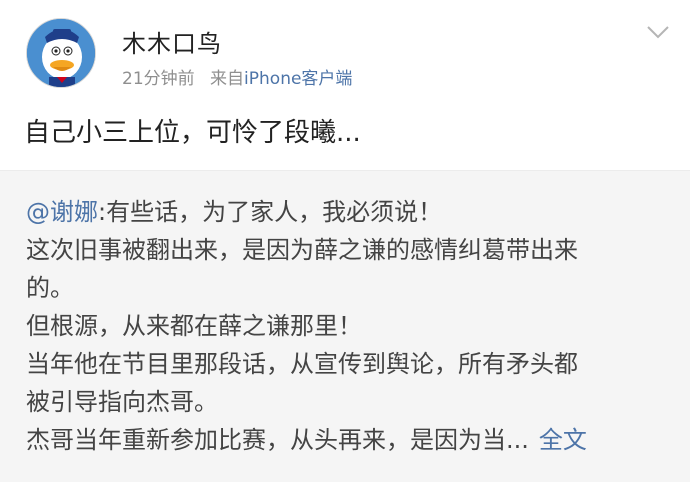  Describe the element at coordinates (302, 250) in the screenshot. I see `repost-line: 这次旧事被翻出来，是因为薛之谦的感情纠葛带出来` at that location.